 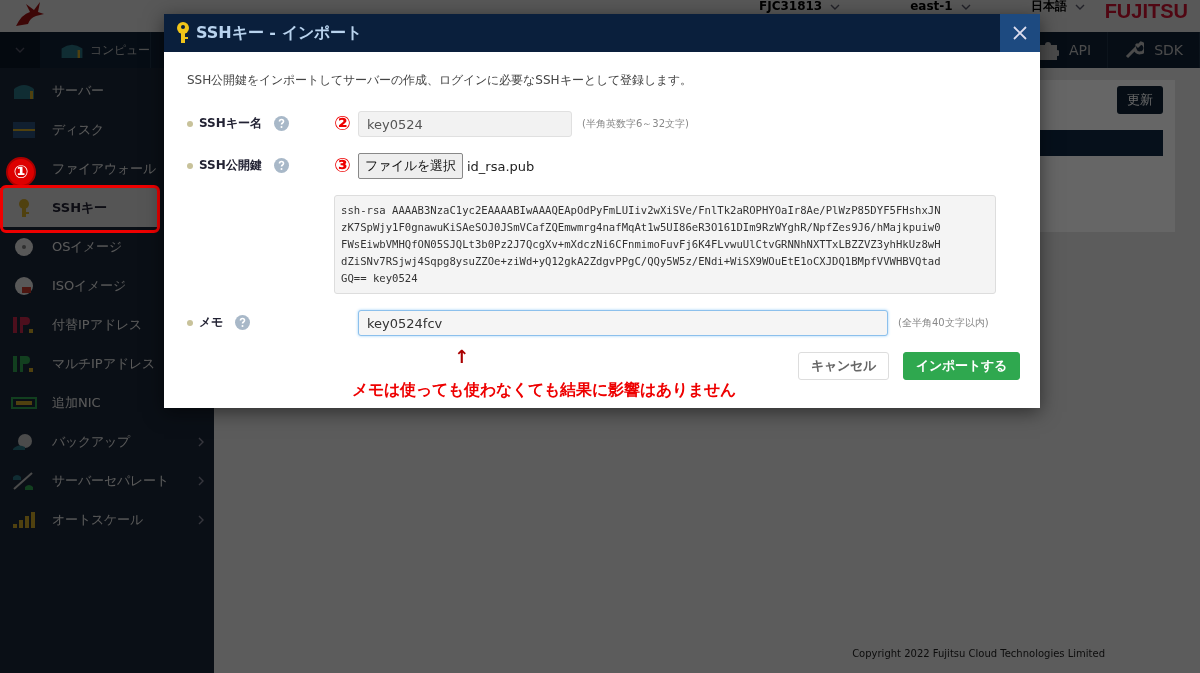 What do you see at coordinates (462, 356) in the screenshot?
I see `pointer-arrow: ↑` at bounding box center [462, 356].